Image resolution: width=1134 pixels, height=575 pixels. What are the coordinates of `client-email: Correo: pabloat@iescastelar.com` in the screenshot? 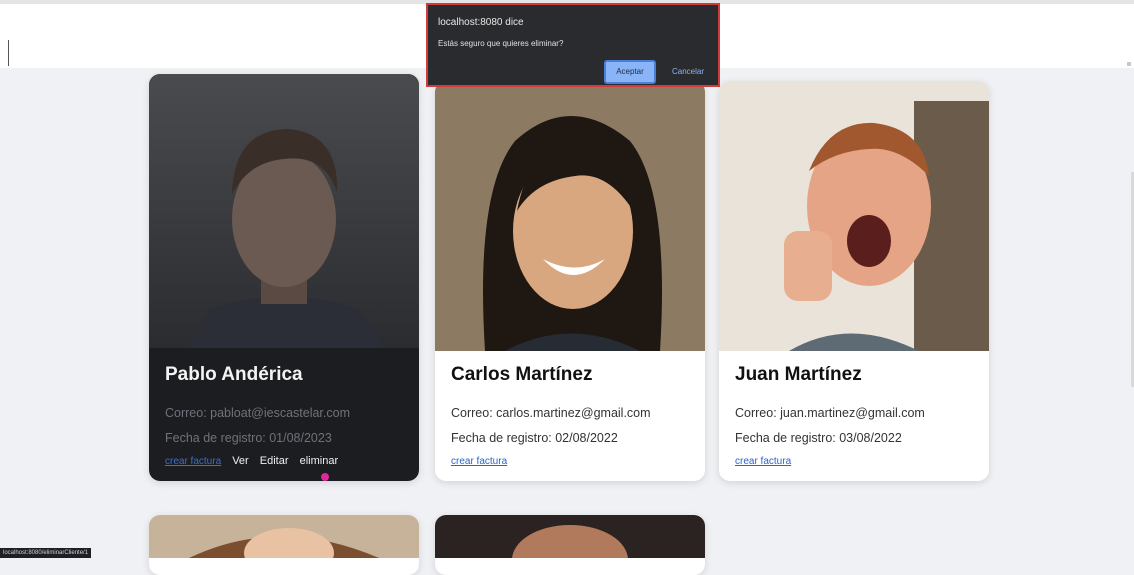 It's located at (257, 413).